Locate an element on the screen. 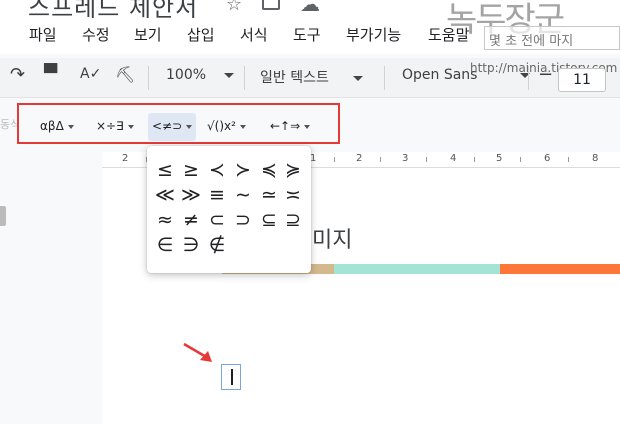  equation-input is located at coordinates (231, 377).